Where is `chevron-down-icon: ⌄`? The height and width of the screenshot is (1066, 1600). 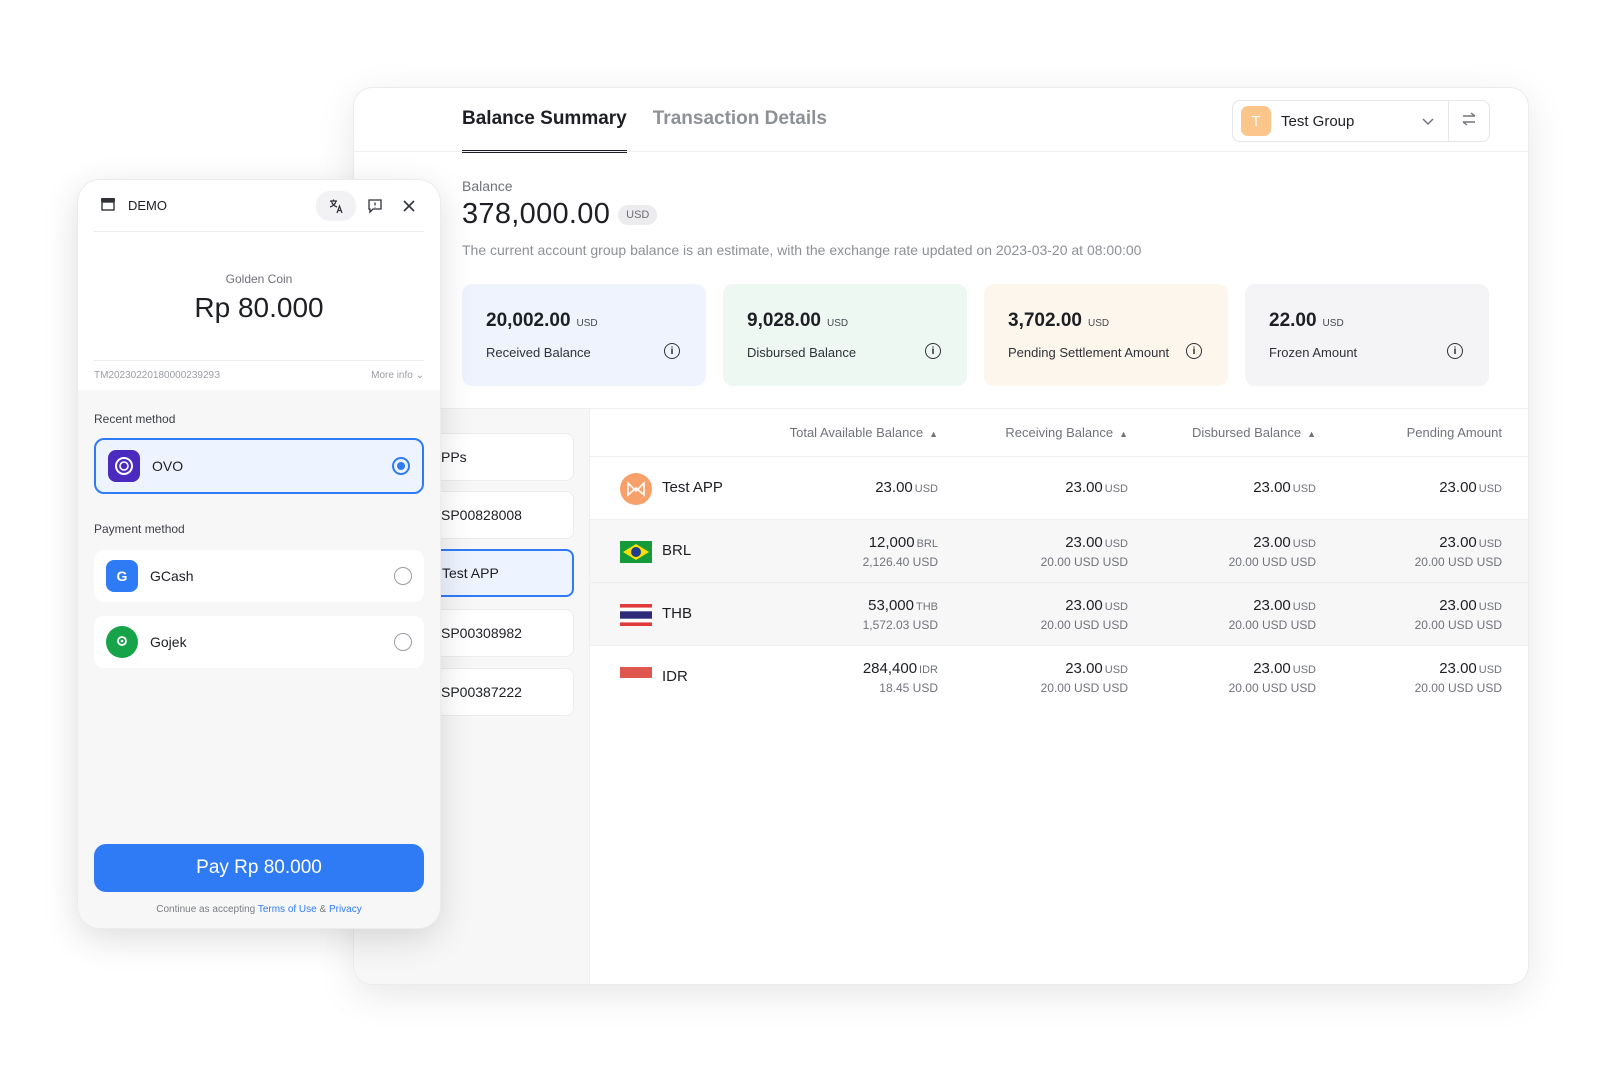
chevron-down-icon: ⌄ is located at coordinates (419, 375).